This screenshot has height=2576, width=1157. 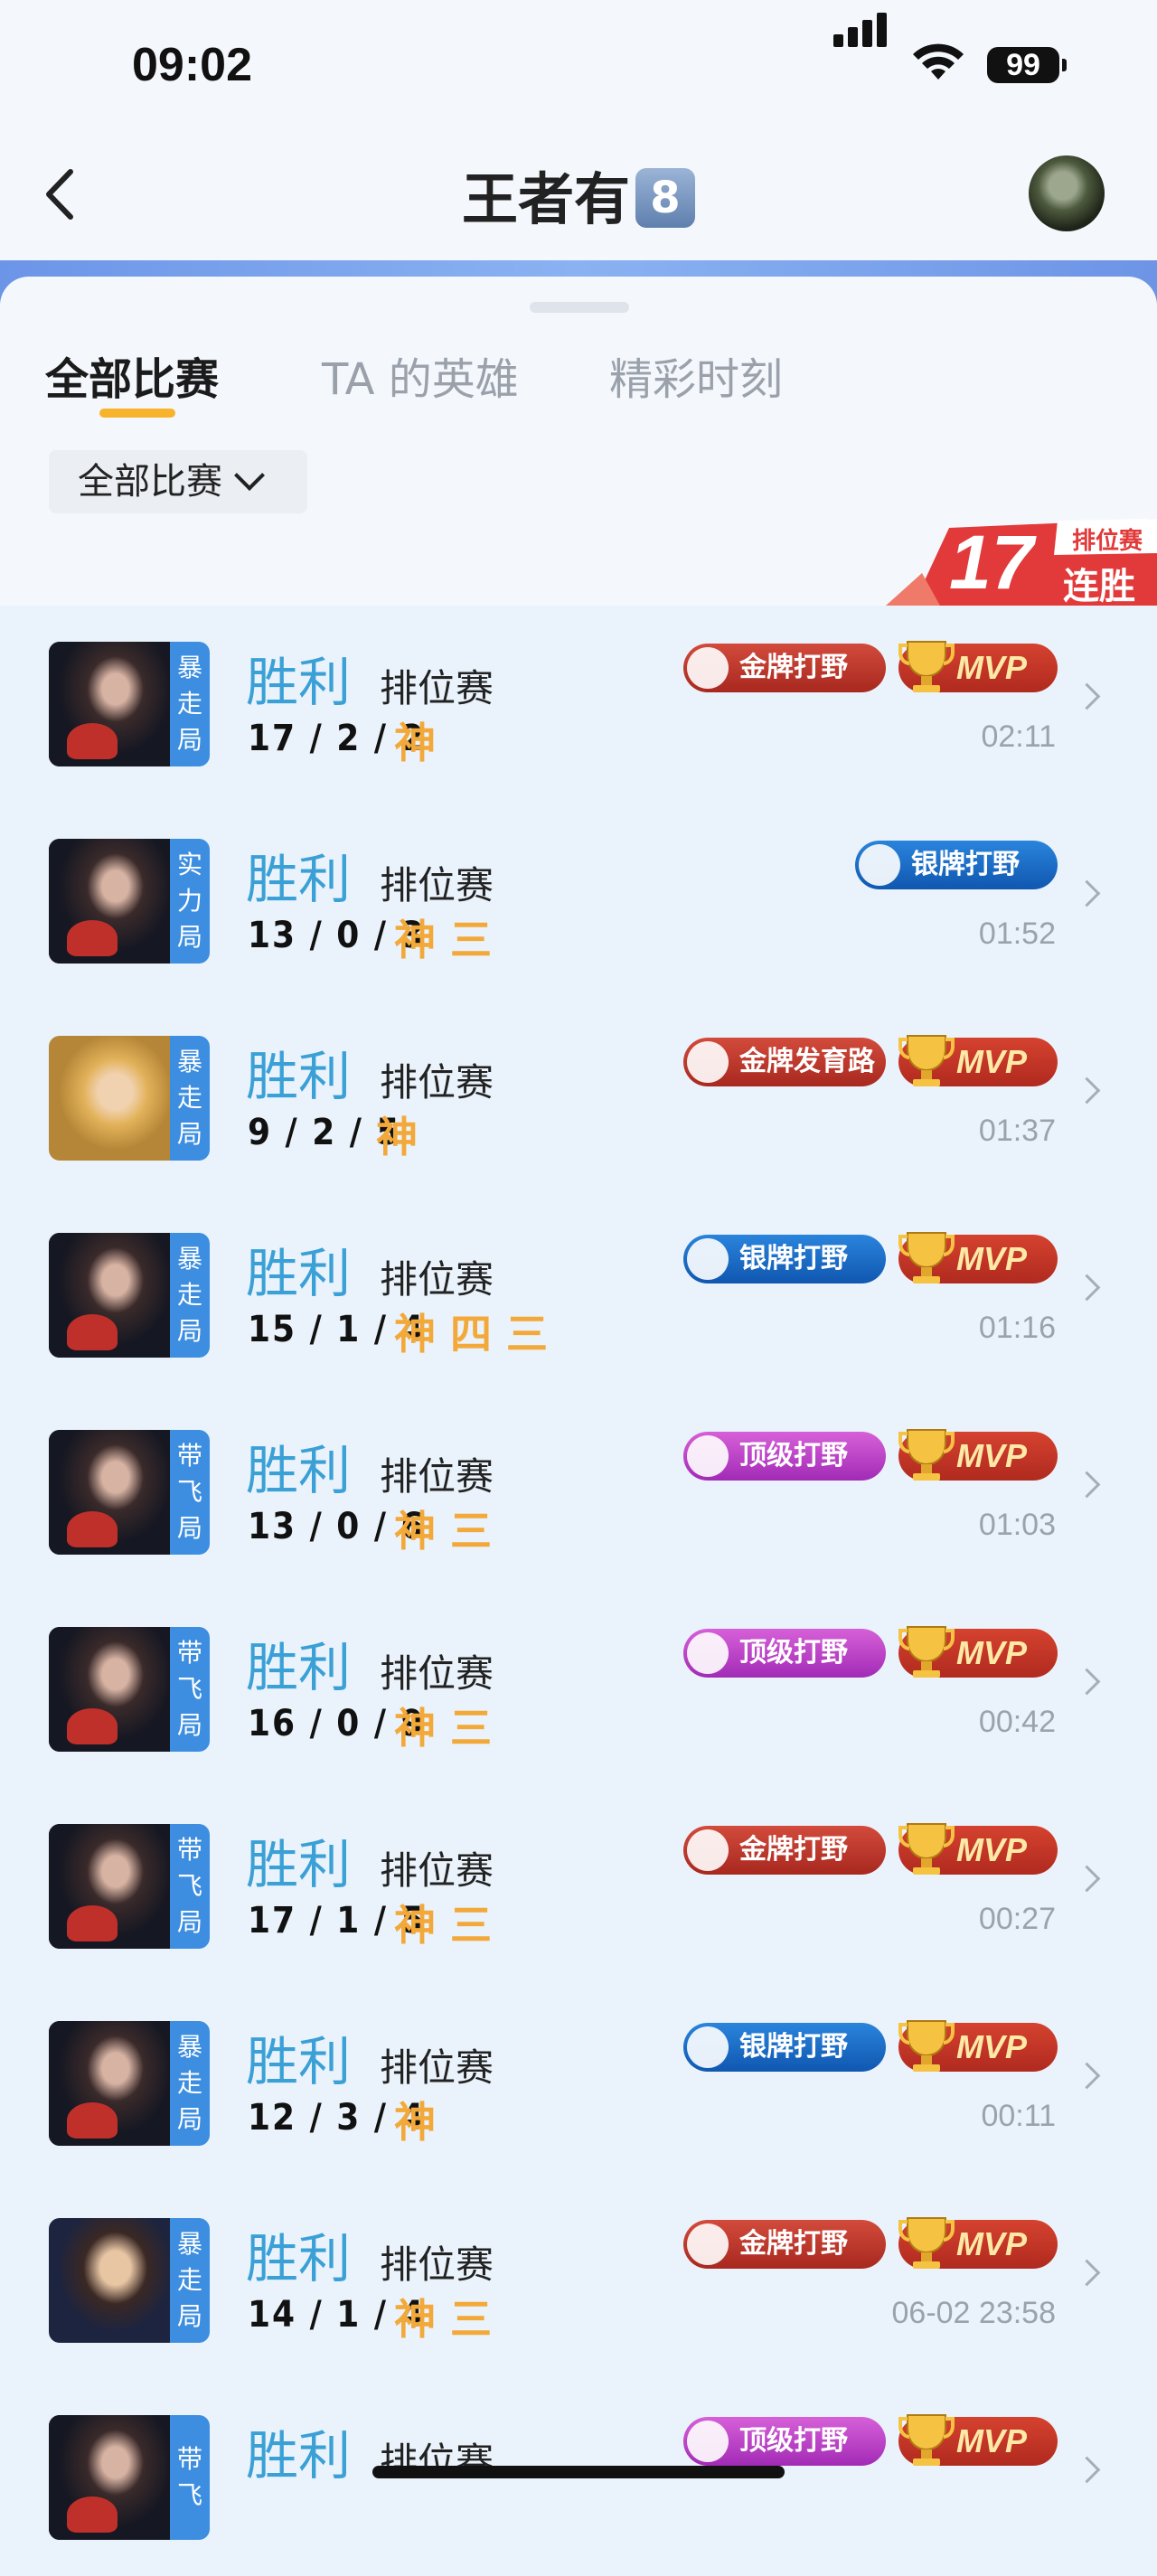 What do you see at coordinates (150, 482) in the screenshot?
I see `filter-label: 全部比赛` at bounding box center [150, 482].